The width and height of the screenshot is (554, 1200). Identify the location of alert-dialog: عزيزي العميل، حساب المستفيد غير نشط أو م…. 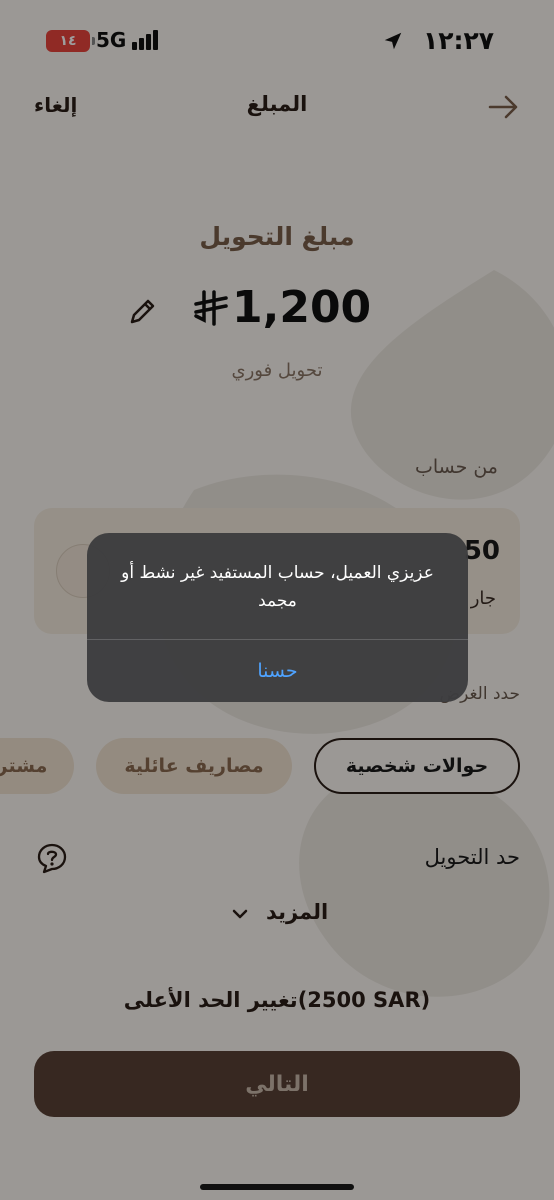
(277, 617).